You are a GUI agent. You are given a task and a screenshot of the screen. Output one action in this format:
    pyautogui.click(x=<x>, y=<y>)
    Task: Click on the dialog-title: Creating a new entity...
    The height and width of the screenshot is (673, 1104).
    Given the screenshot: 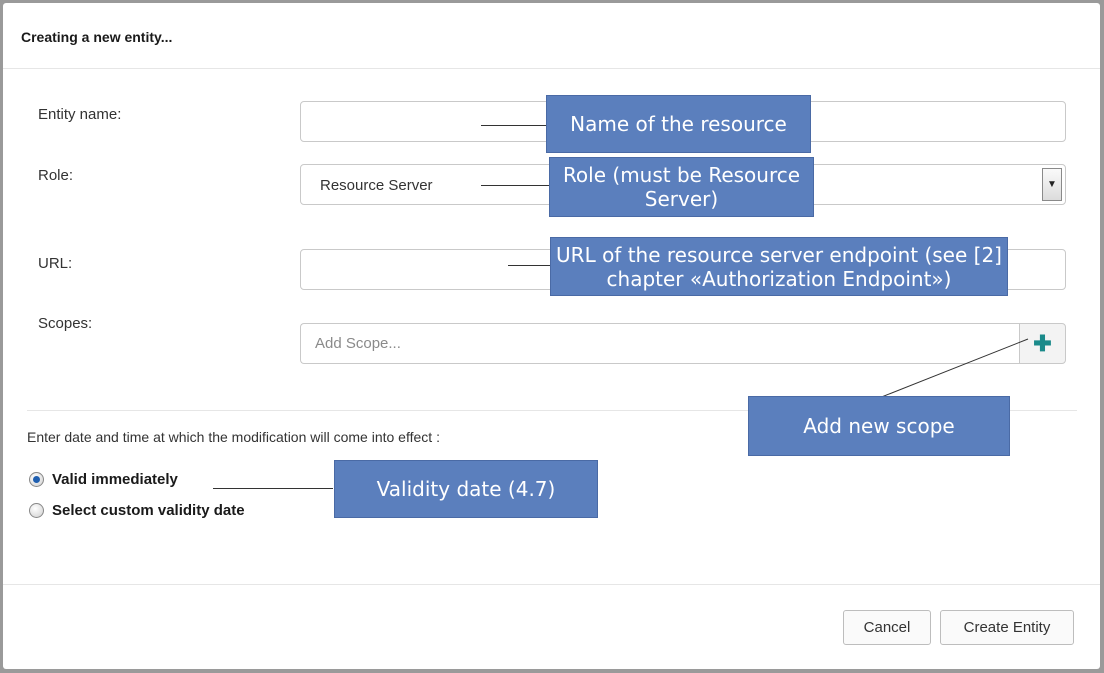 What is the action you would take?
    pyautogui.click(x=97, y=37)
    